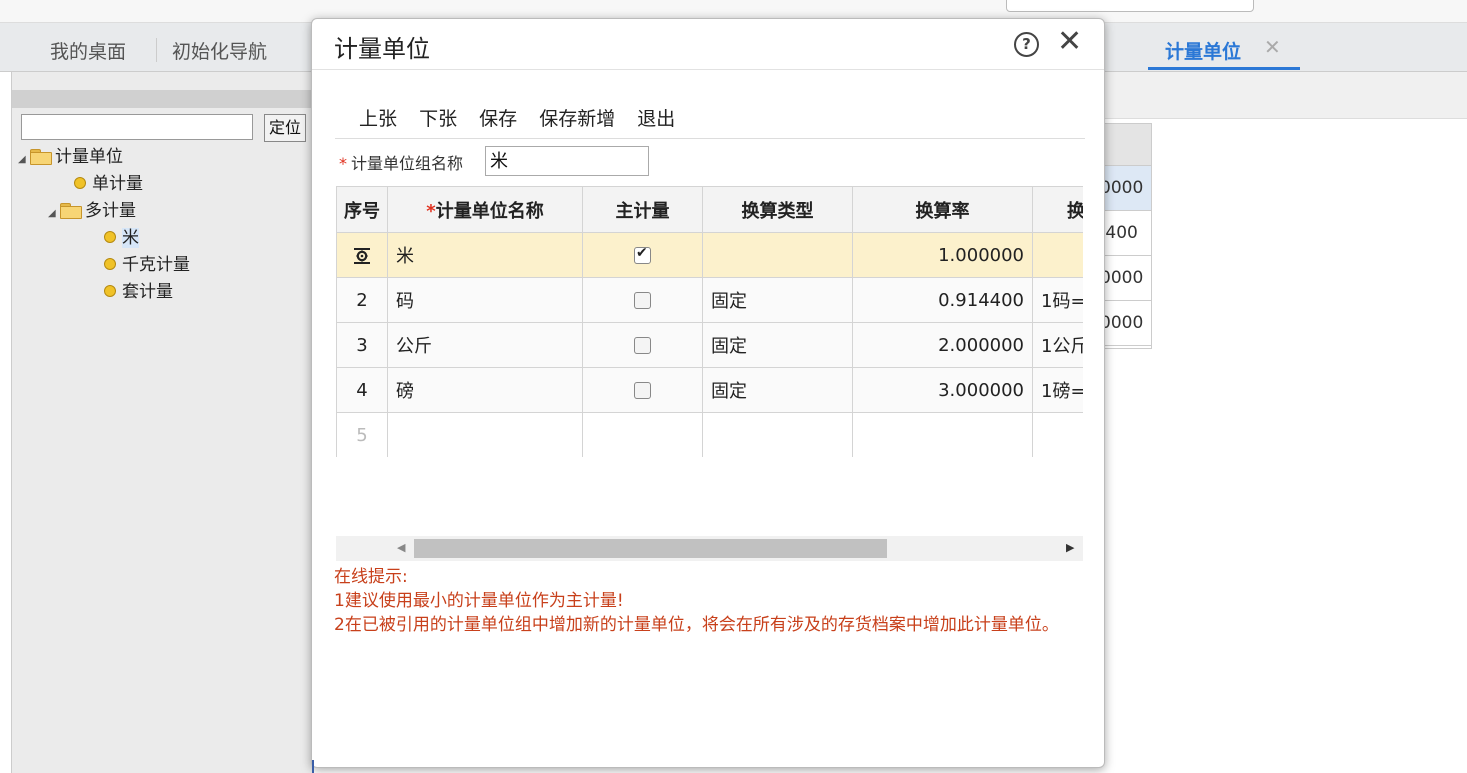 The image size is (1467, 773). I want to click on table-row: 5, so click(709, 434).